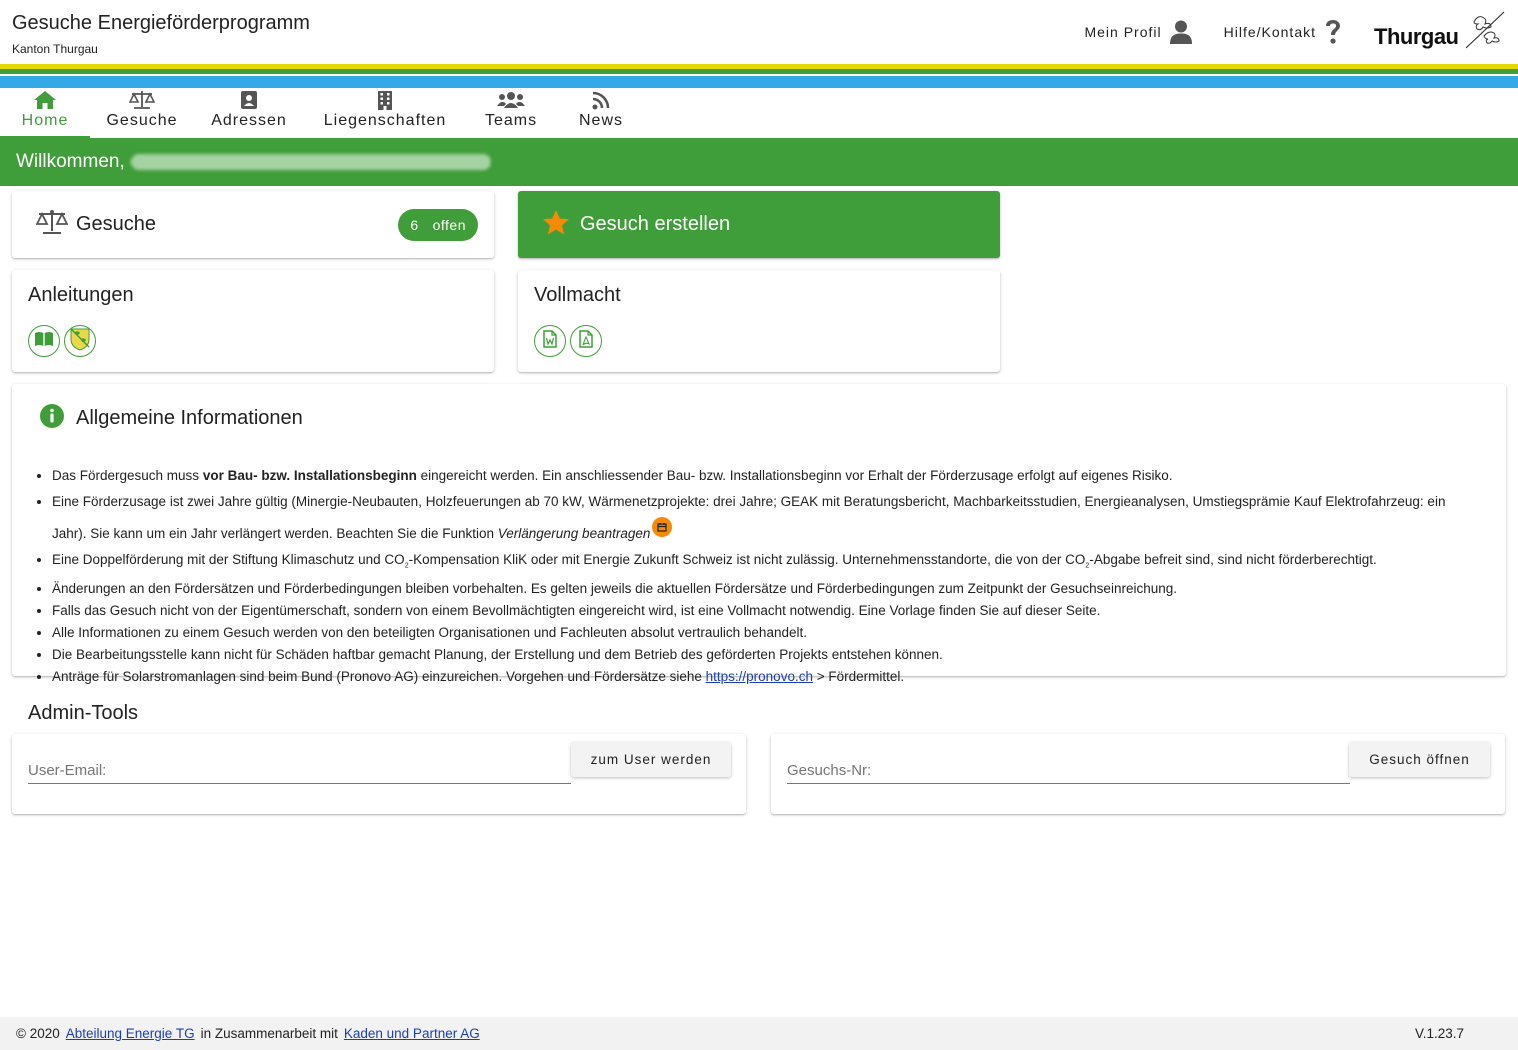 The image size is (1518, 1050). What do you see at coordinates (70, 161) in the screenshot?
I see `welcome-text: Willkommen,` at bounding box center [70, 161].